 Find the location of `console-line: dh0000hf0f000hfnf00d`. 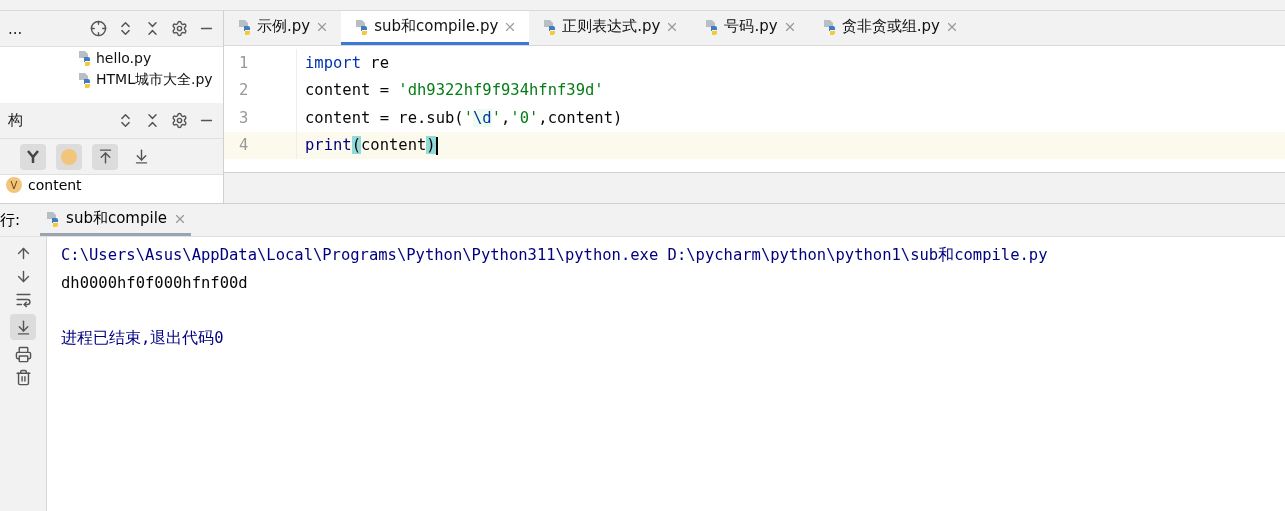

console-line: dh0000hf0f000hfnf00d is located at coordinates (155, 284).